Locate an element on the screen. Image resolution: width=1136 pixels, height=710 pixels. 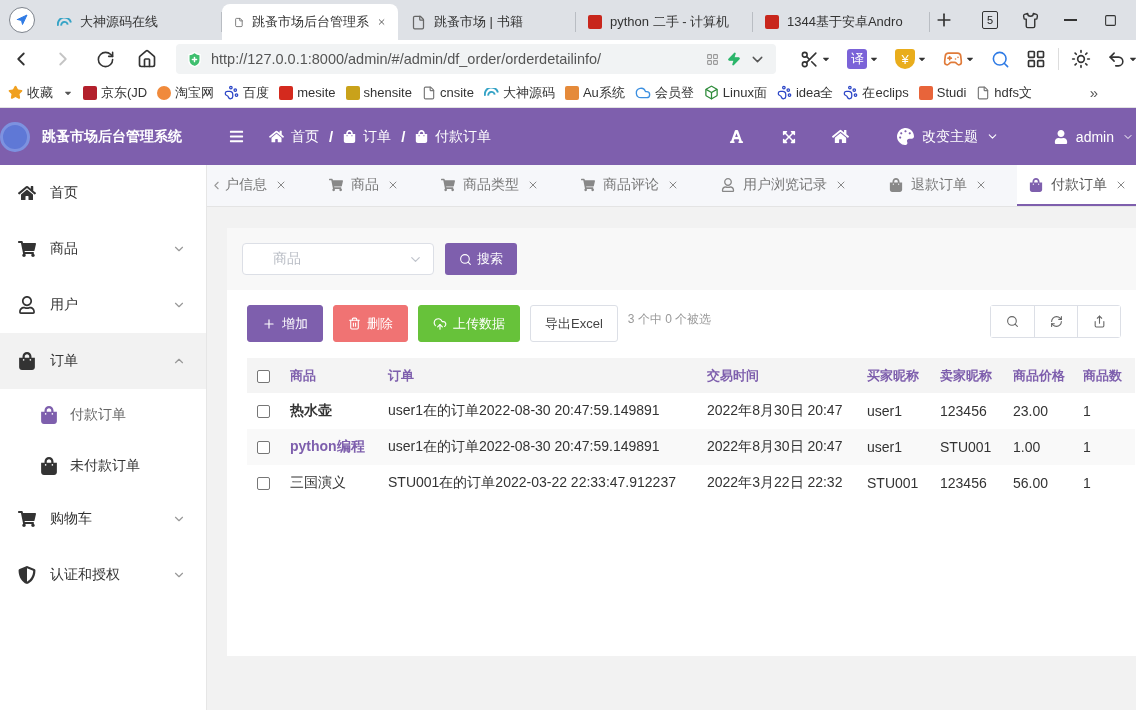
search-button: 搜索 is located at coordinates (481, 259).